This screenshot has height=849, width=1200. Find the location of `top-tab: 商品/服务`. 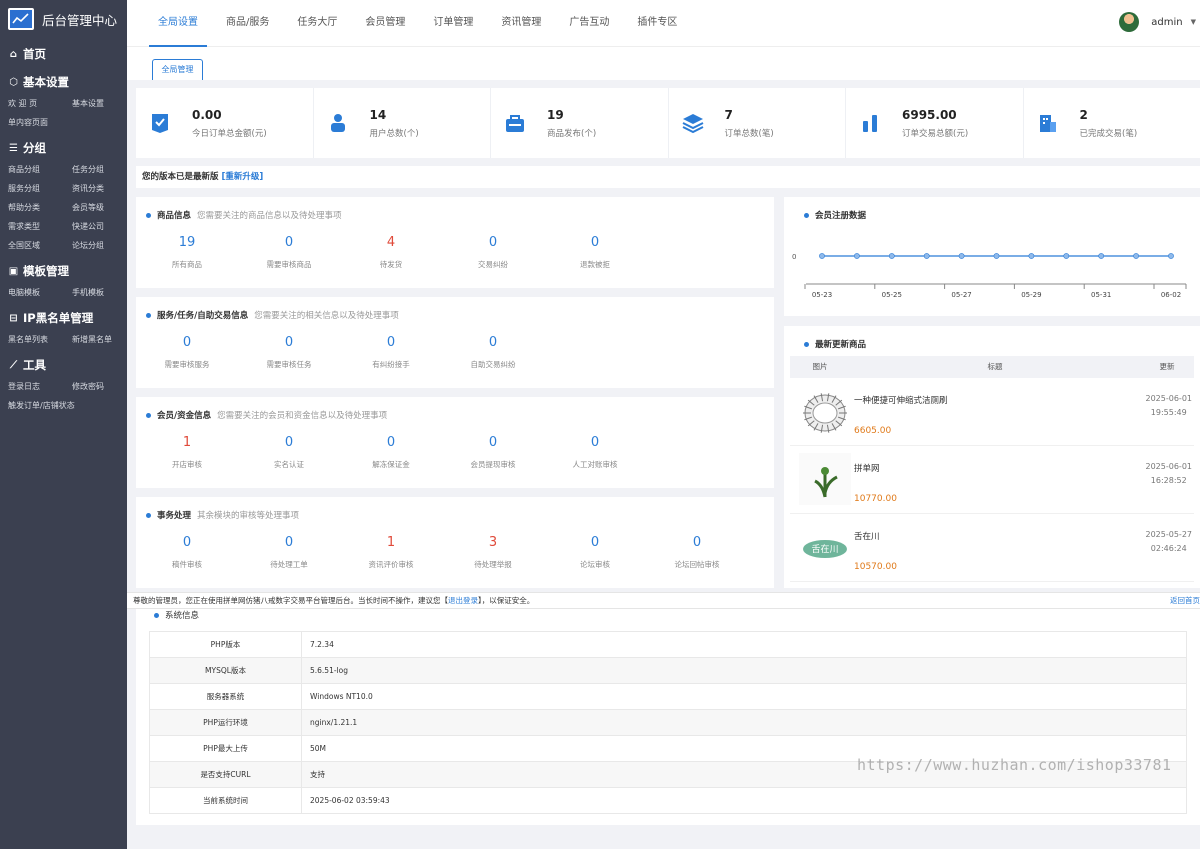

top-tab: 商品/服务 is located at coordinates (247, 23).